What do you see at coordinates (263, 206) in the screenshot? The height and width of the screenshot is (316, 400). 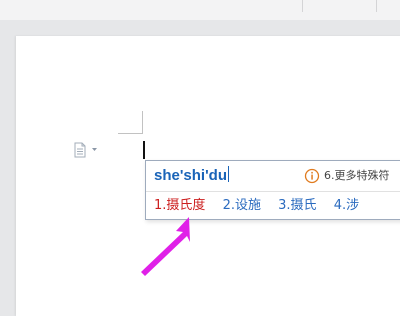 I see `ime-candidate-list: 1.摄氏度 2.设施 3.摄氏 4.涉` at bounding box center [263, 206].